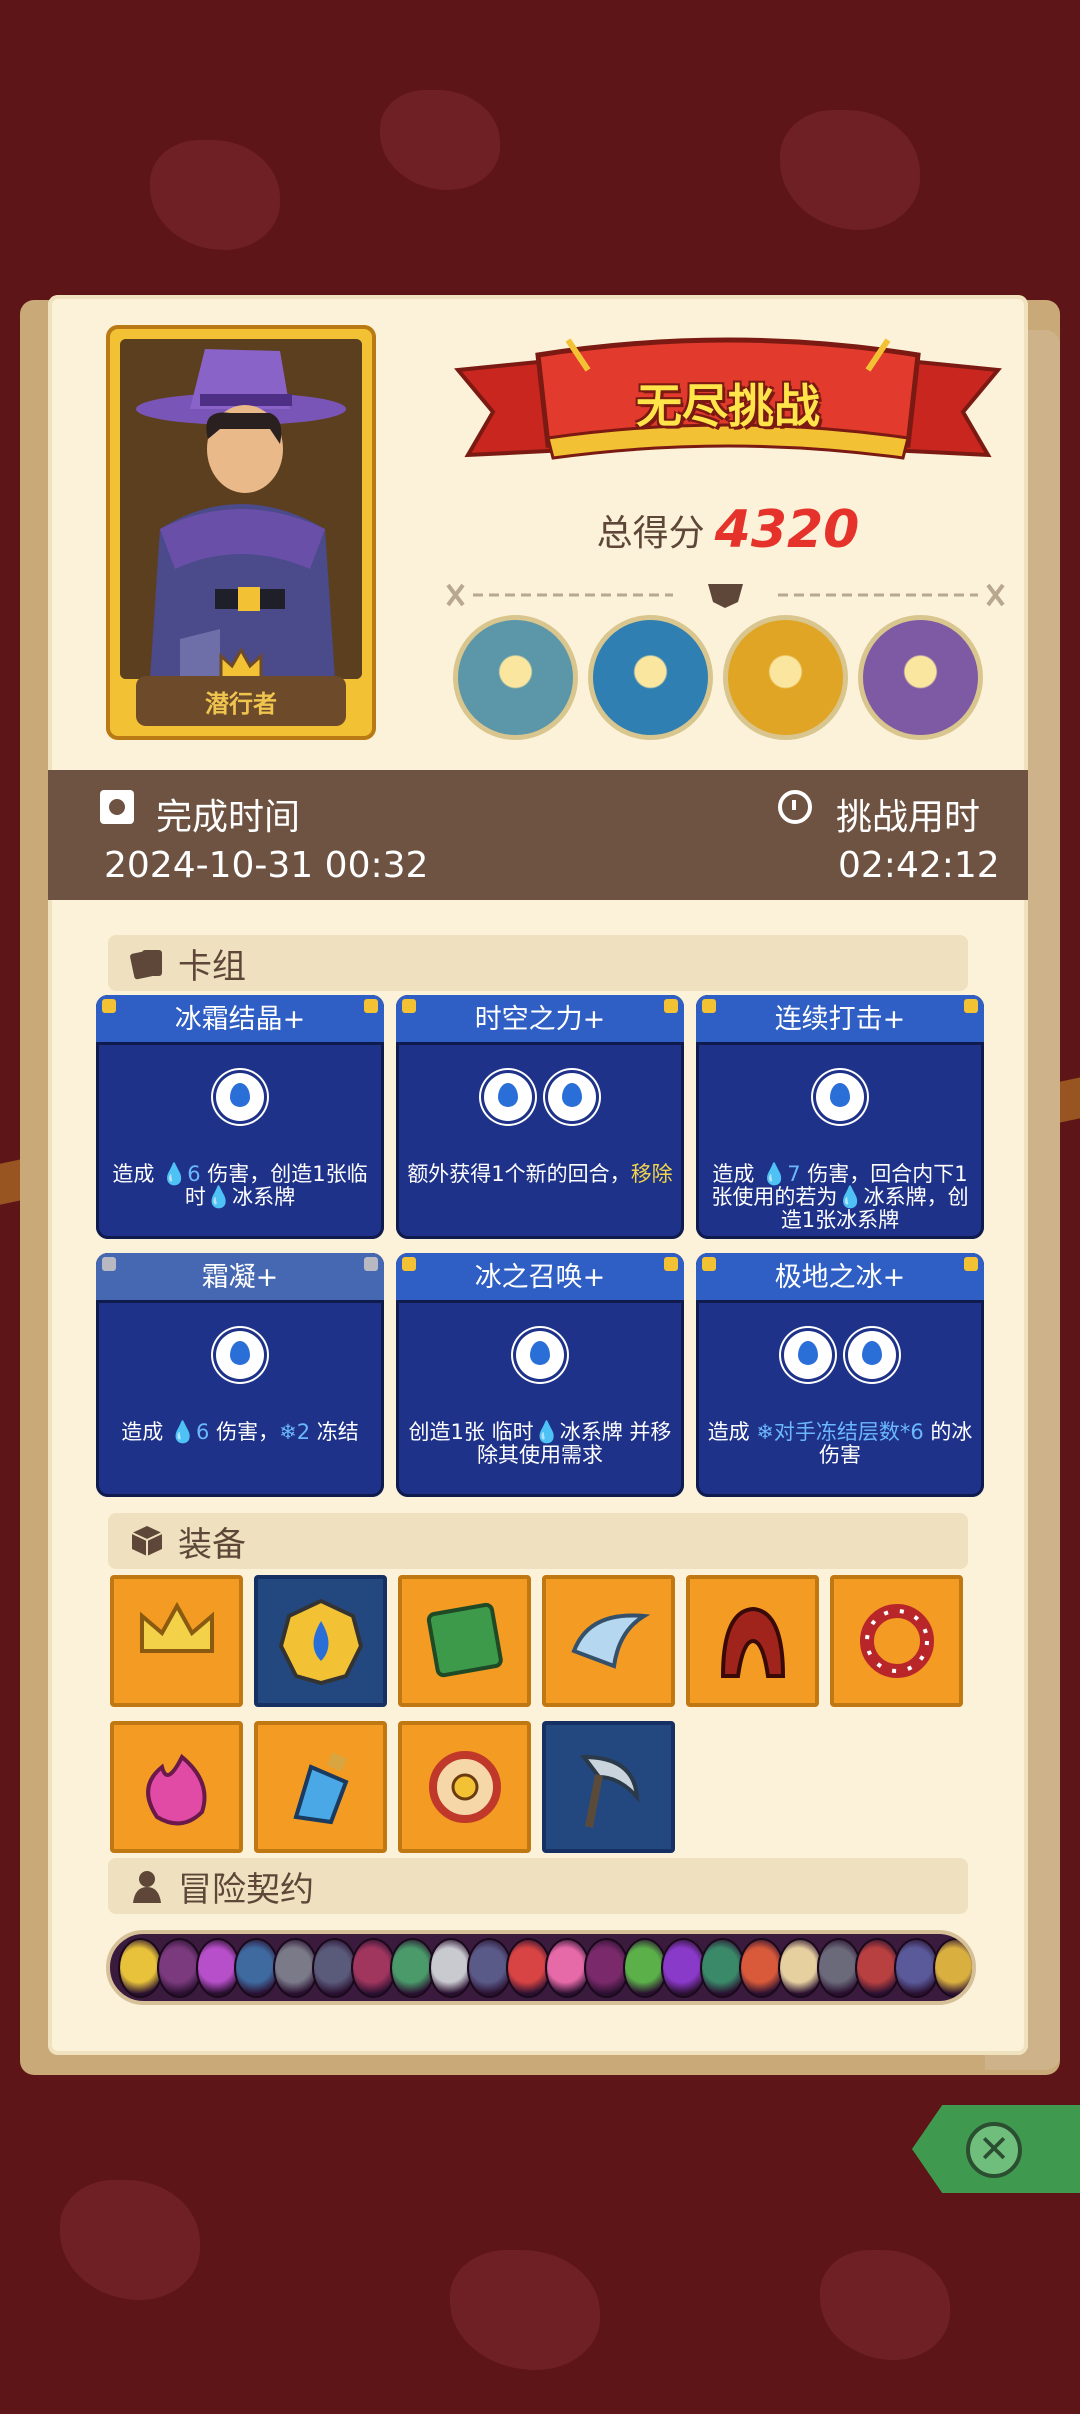 This screenshot has width=1080, height=2414. What do you see at coordinates (117, 807) in the screenshot?
I see `film-icon` at bounding box center [117, 807].